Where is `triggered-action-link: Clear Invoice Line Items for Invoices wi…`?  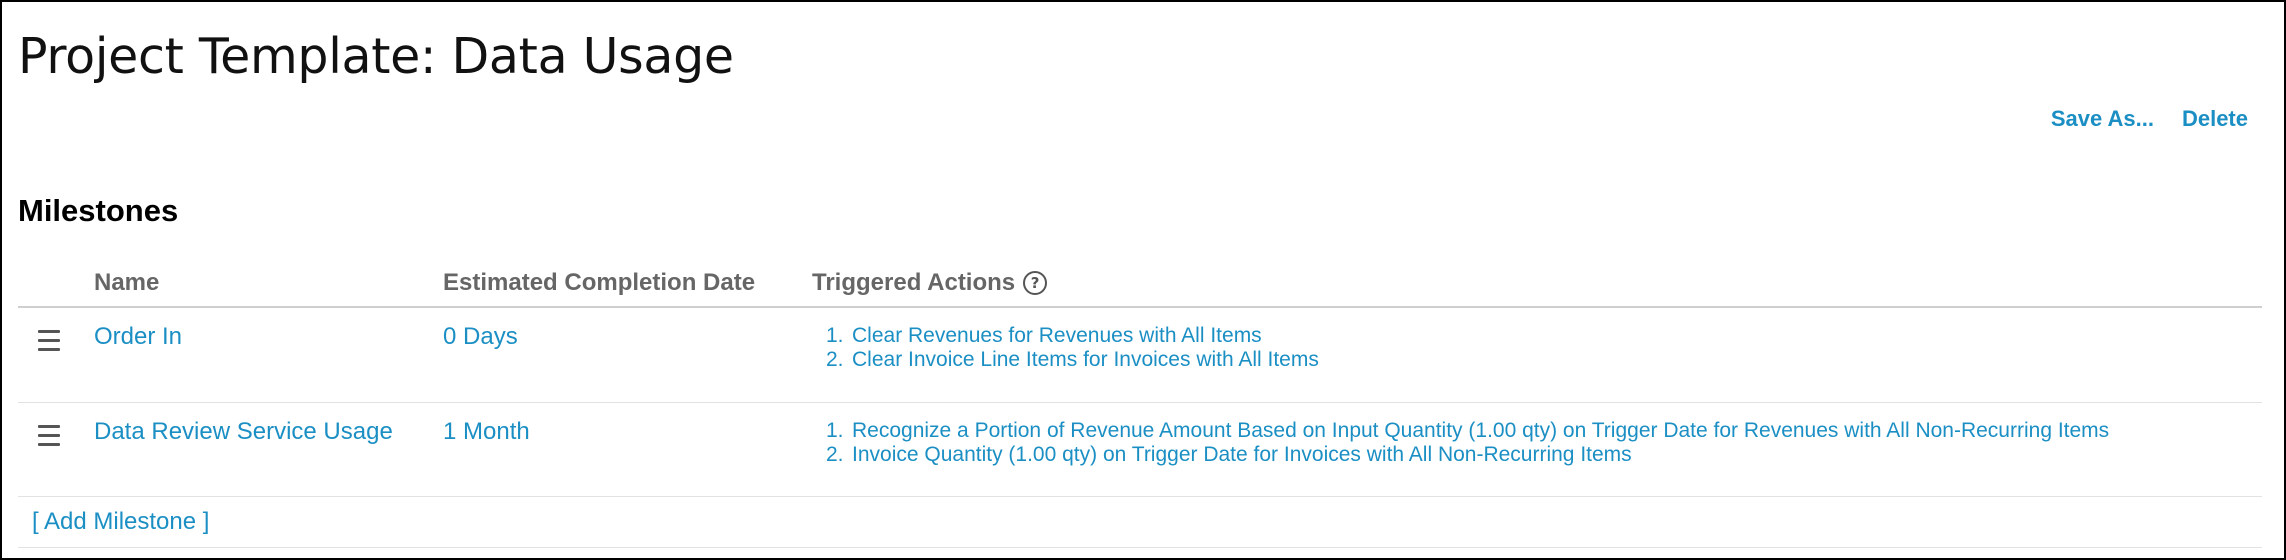
triggered-action-link: Clear Invoice Line Items for Invoices wi… is located at coordinates (1085, 360).